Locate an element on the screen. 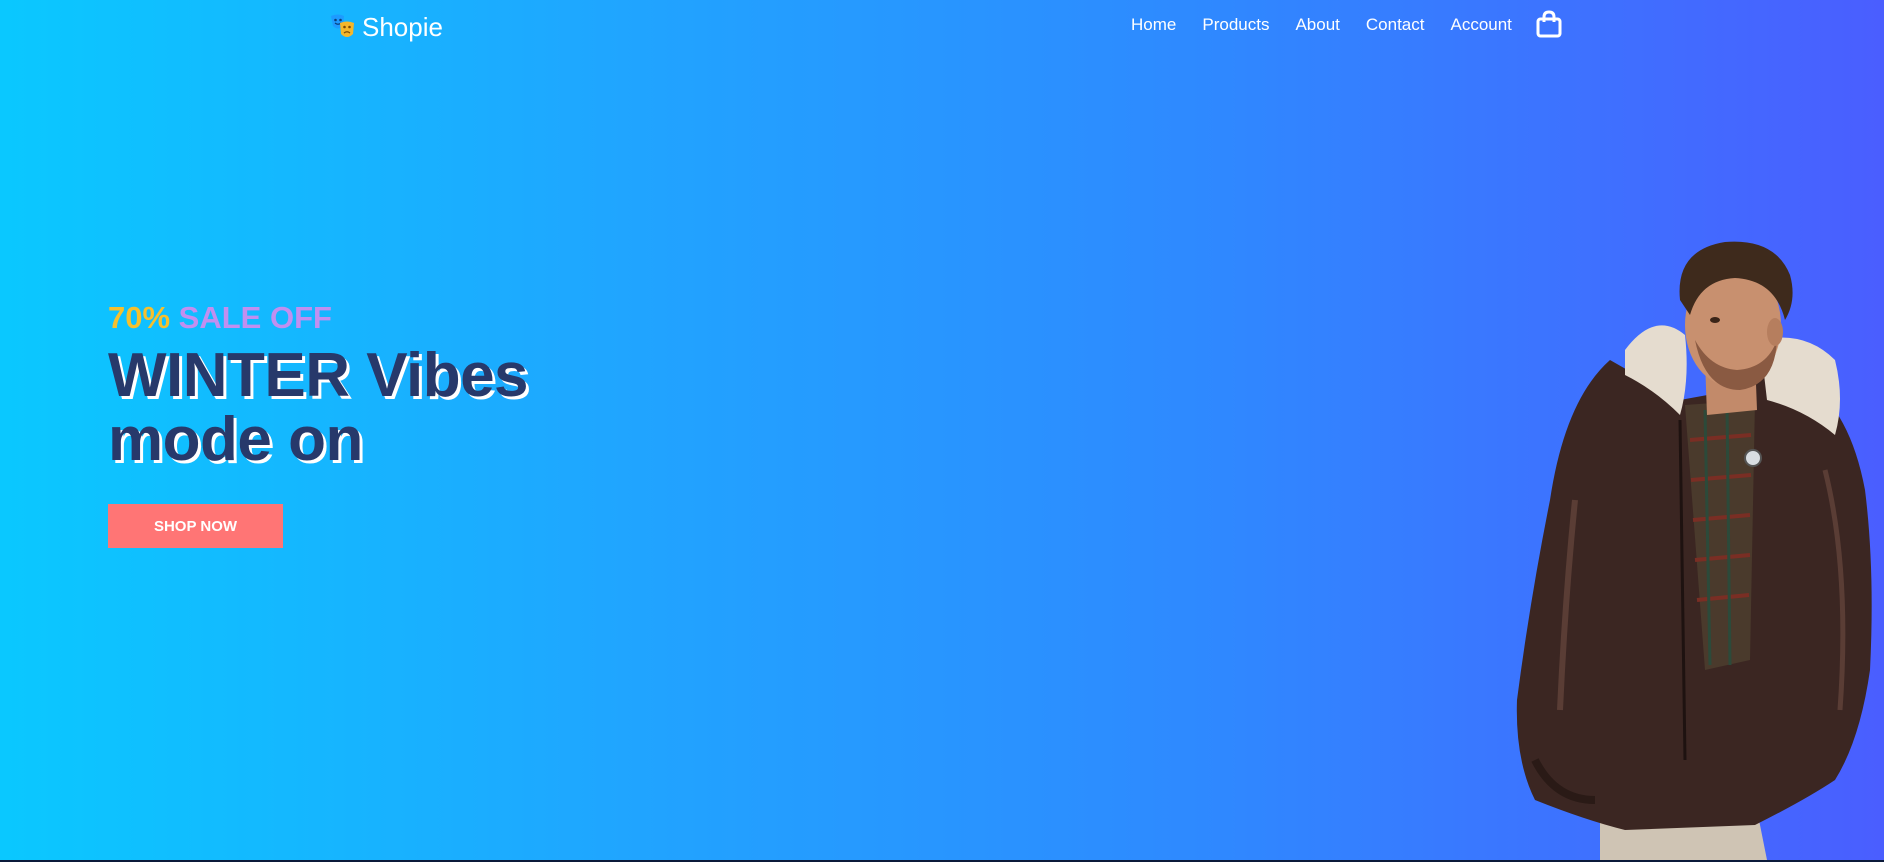  nav-item-about: About is located at coordinates (1317, 25).